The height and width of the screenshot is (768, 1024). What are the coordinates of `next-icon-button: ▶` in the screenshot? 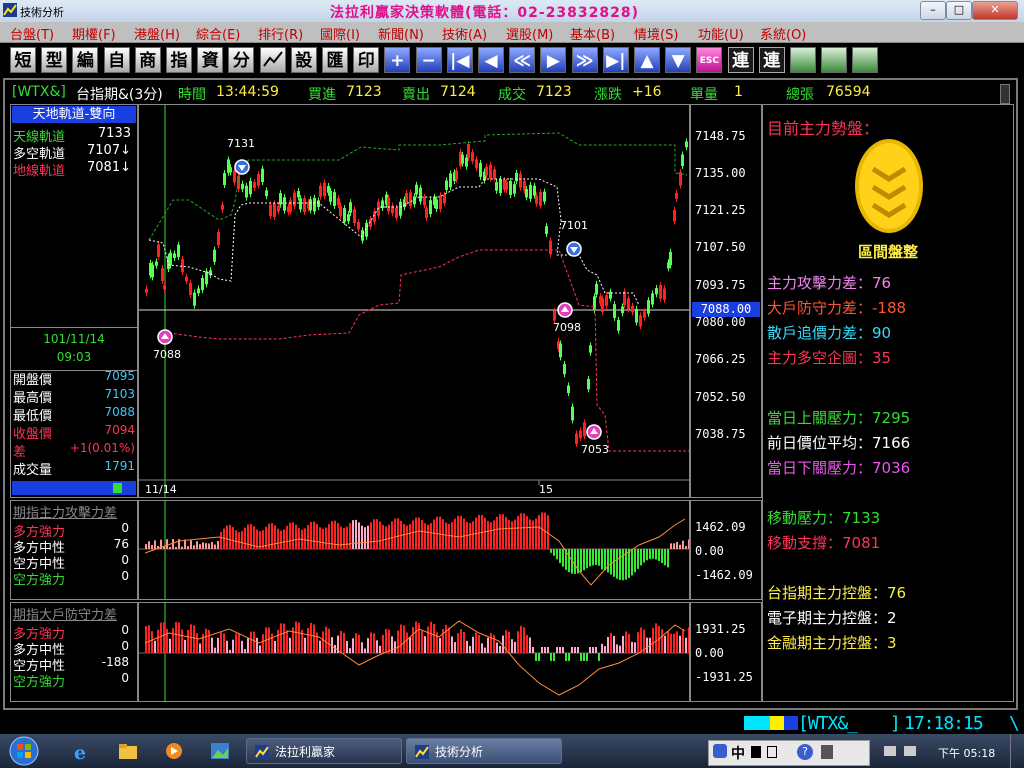 It's located at (553, 60).